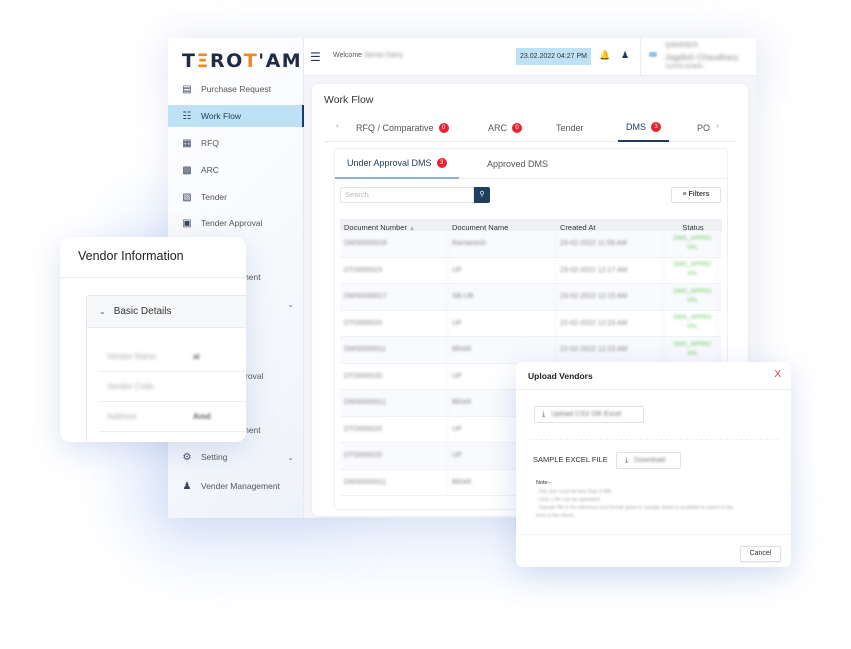 The height and width of the screenshot is (649, 851). Describe the element at coordinates (610, 270) in the screenshot. I see `table-cell: 23-02-2022 12:17 AM` at that location.